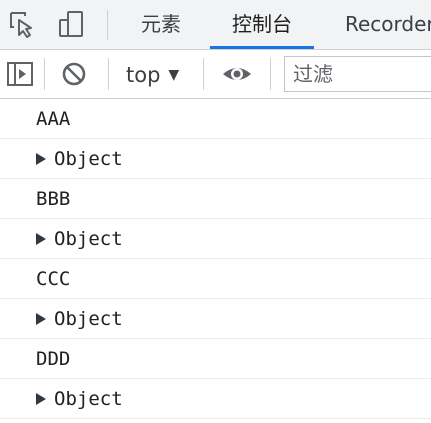 The height and width of the screenshot is (423, 431). I want to click on tab-bar-divider, so click(107, 25).